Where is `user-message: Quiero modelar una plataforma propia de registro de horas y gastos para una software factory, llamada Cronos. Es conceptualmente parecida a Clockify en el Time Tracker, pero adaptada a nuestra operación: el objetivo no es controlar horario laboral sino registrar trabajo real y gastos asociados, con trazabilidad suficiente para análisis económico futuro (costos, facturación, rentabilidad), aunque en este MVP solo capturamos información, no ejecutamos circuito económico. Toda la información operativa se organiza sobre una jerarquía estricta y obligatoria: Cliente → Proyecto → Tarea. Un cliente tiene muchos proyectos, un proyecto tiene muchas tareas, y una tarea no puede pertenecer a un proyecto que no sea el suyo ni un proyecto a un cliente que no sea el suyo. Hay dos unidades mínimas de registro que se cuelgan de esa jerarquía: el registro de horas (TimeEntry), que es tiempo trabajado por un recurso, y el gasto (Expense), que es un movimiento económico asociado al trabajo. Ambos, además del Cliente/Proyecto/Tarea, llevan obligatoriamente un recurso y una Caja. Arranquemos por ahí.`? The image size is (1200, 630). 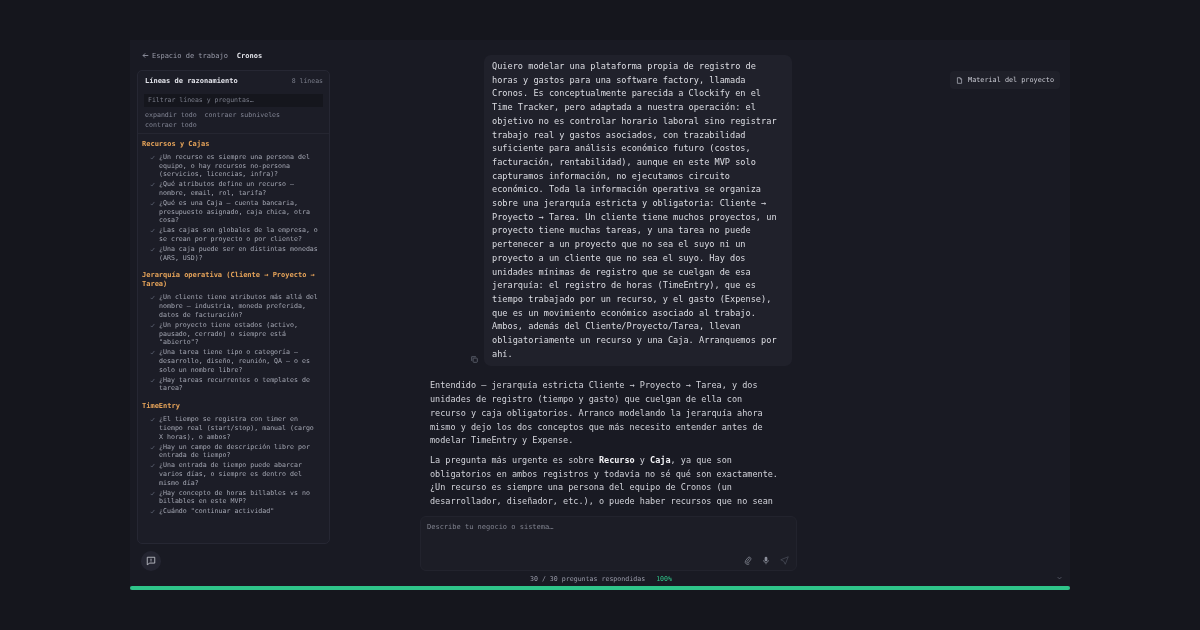
user-message: Quiero modelar una plataforma propia de registro de horas y gastos para una software factory, llamada Cronos. Es conceptualmente parecida a Clockify en el Time Tracker, pero adaptada a nuestra operación: el objetivo no es controlar horario laboral sino registrar trabajo real y gastos asociados, con trazabilidad suficiente para análisis económico futuro (costos, facturación, rentabilidad), aunque en este MVP solo capturamos información, no ejecutamos circuito económico. Toda la información operativa se organiza sobre una jerarquía estricta y obligatoria: Cliente → Proyecto → Tarea. Un cliente tiene muchos proyectos, un proyecto tiene muchas tareas, y una tarea no puede pertenecer a un proyecto que no sea el suyo ni un proyecto a un cliente que no sea el suyo. Hay dos unidades mínimas de registro que se cuelgan de esa jerarquía: el registro de horas (TimeEntry), que es tiempo trabajado por un recurso, y el gasto (Expense), que es un movimiento económico asociado al trabajo. Ambos, además del Cliente/Proyecto/Tarea, llevan obligatoriamente un recurso y una Caja. Arranquemos por ahí. is located at coordinates (638, 211).